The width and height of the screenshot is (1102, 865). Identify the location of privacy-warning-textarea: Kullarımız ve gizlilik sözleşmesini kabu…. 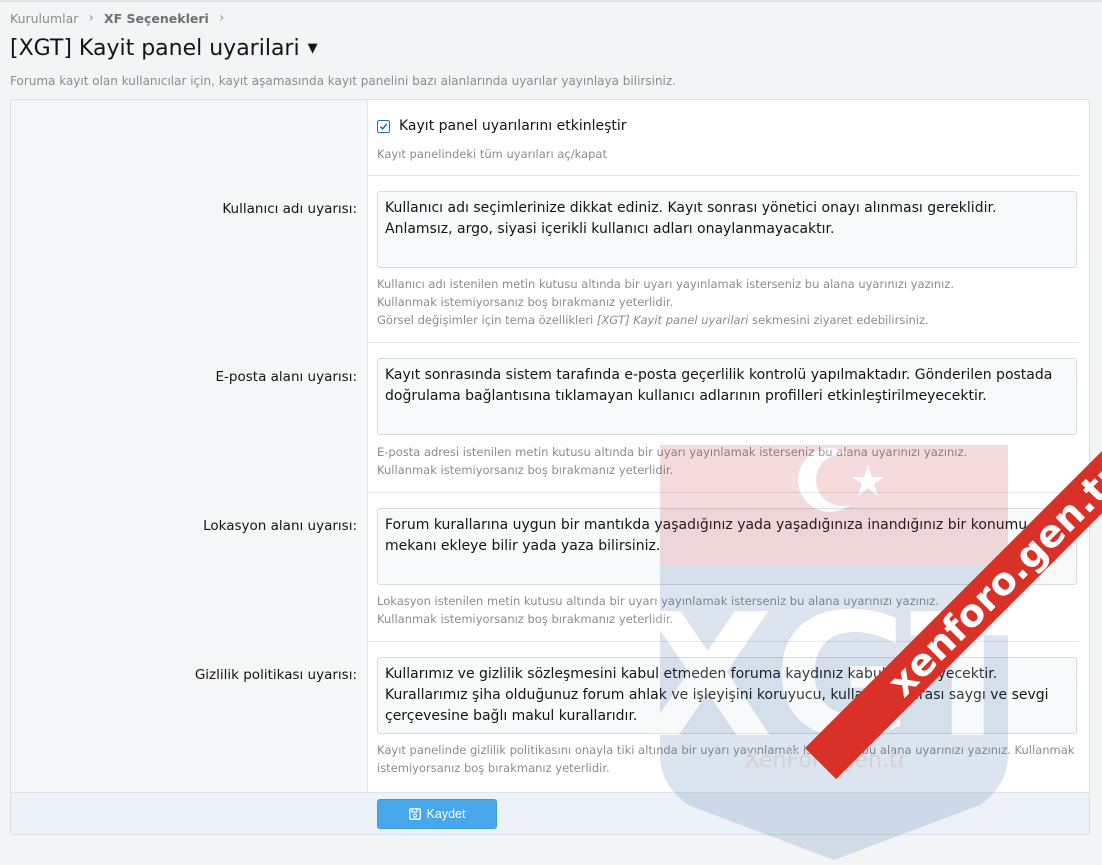
(727, 695).